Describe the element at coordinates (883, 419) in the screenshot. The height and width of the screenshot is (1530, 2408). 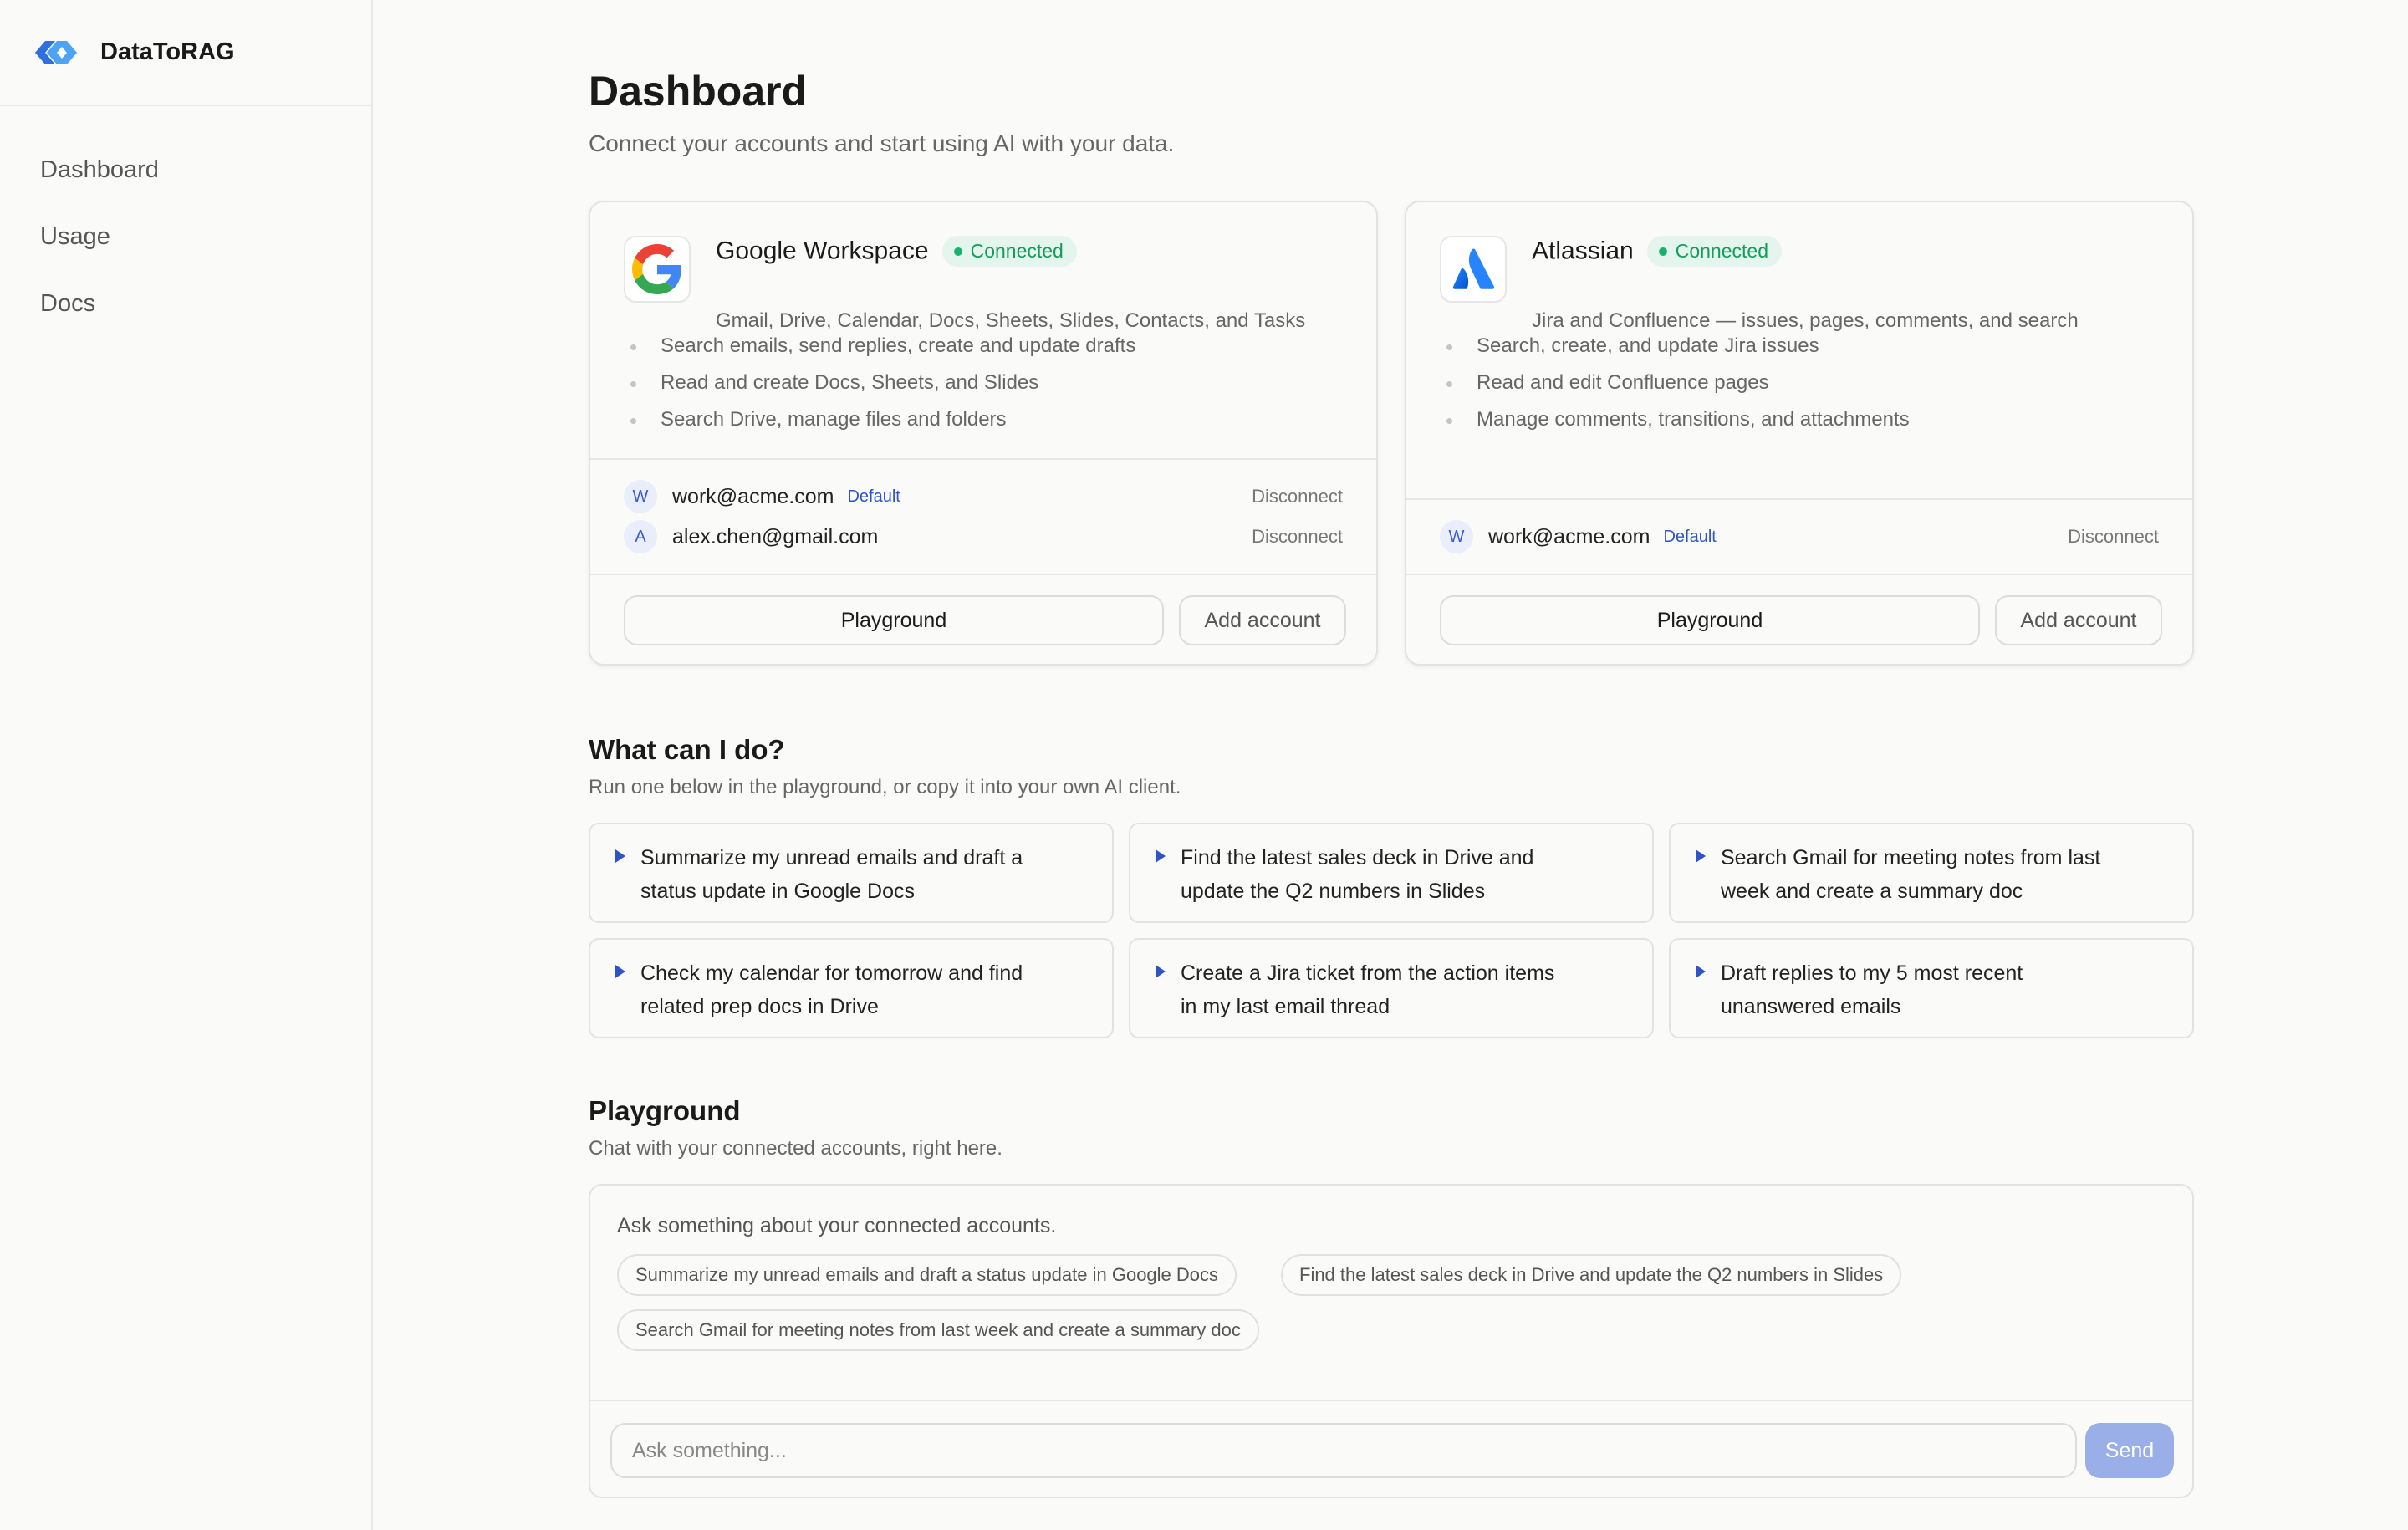
I see `list-item: Search Drive, manage files and folders` at that location.